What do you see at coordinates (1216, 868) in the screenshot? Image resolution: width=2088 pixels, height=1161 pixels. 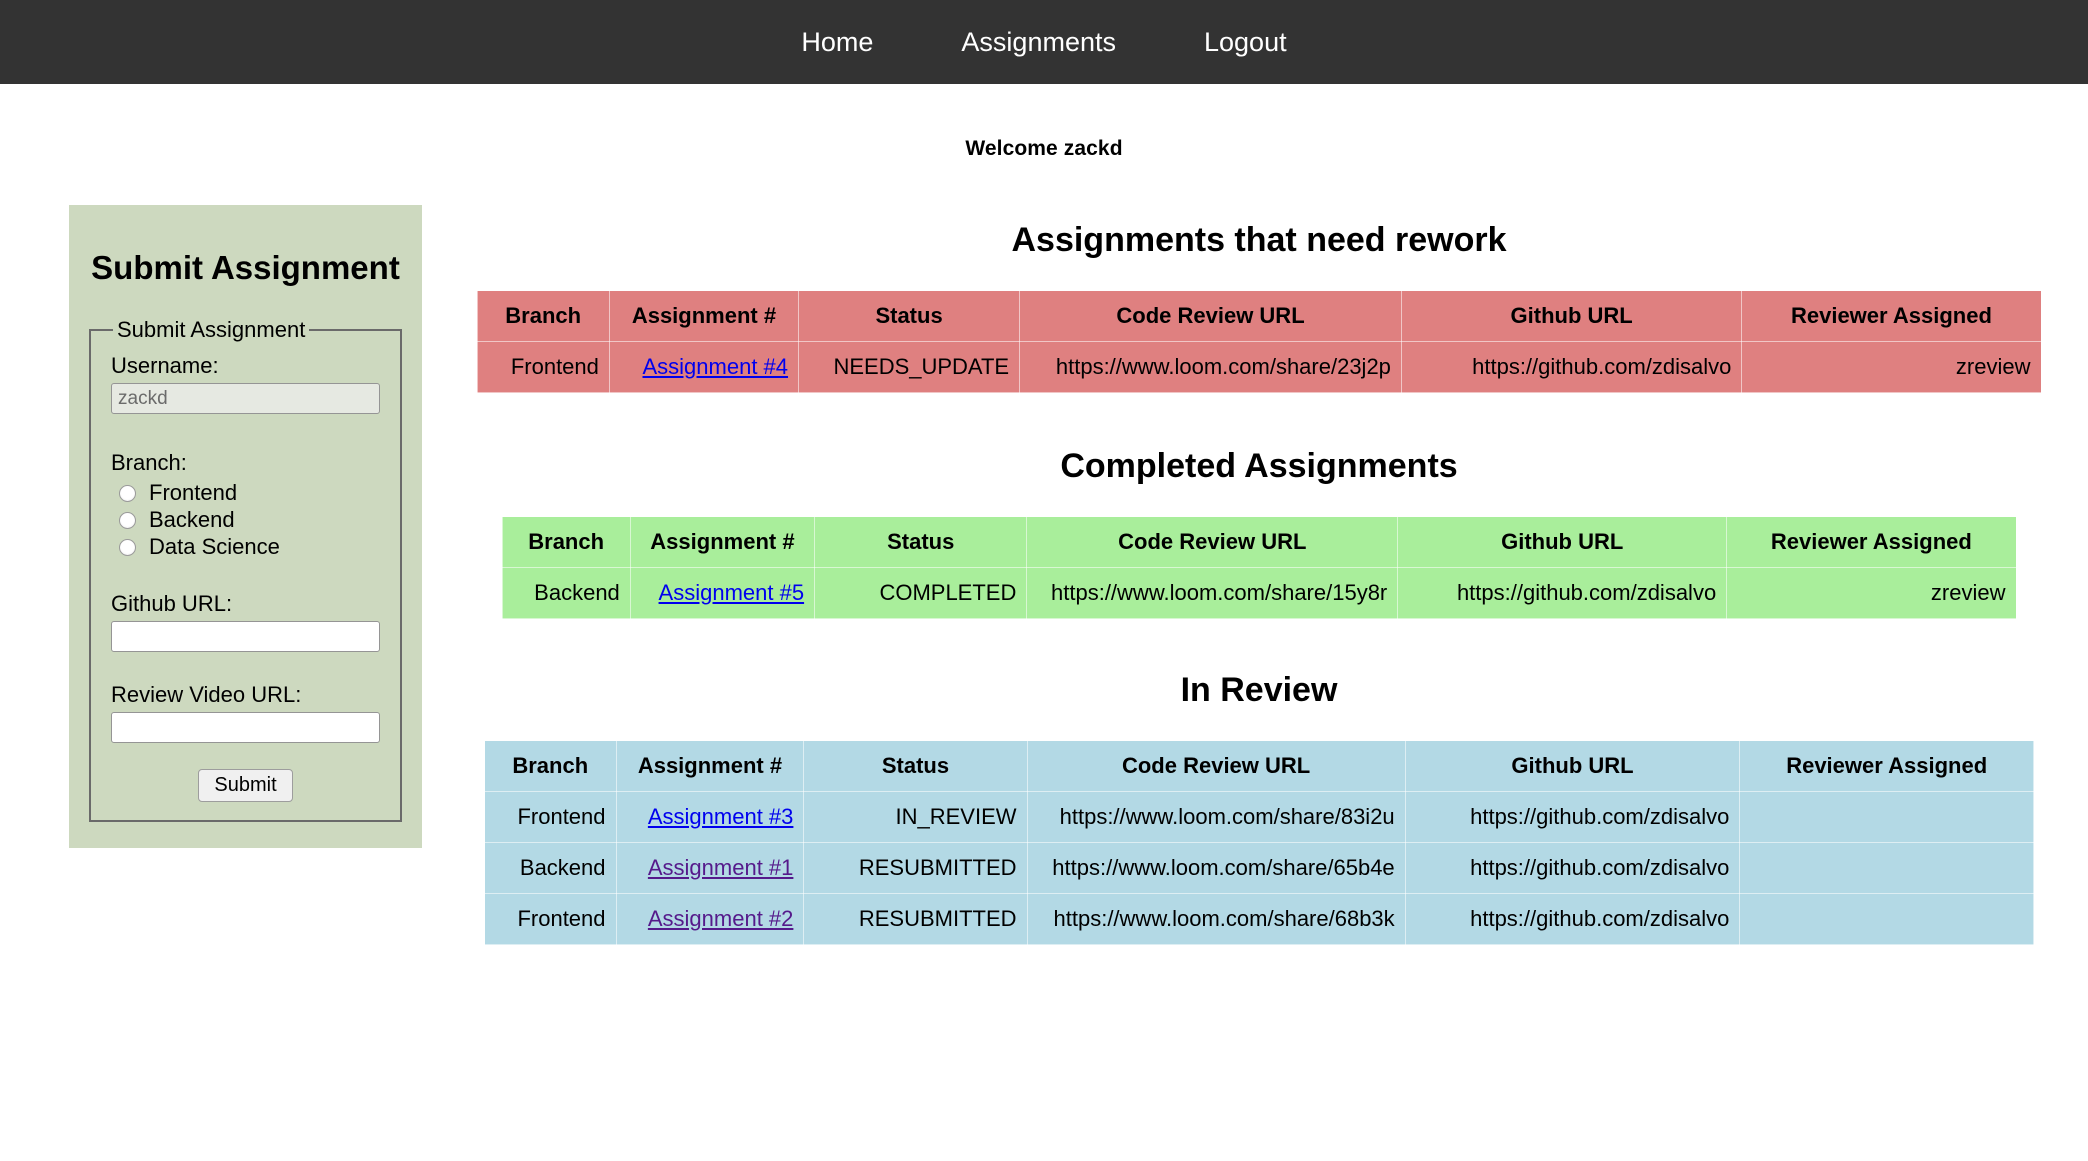 I see `cell-code-review: https://www.loom.com/share/65b4e` at bounding box center [1216, 868].